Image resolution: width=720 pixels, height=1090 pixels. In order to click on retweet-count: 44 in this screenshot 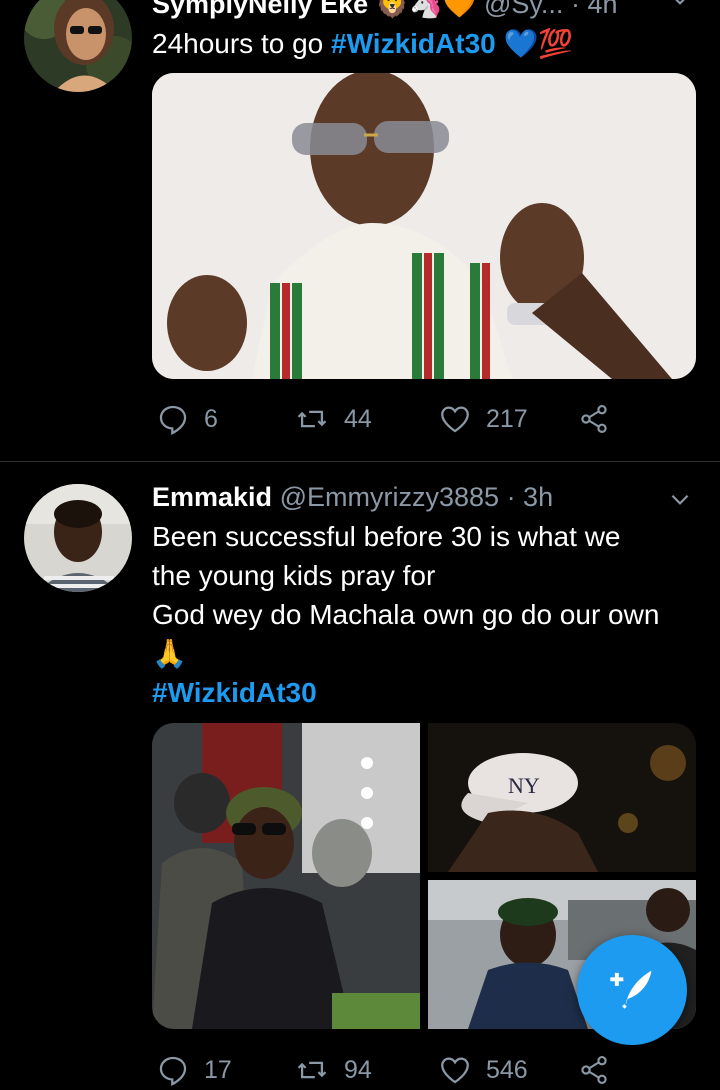, I will do `click(358, 418)`.